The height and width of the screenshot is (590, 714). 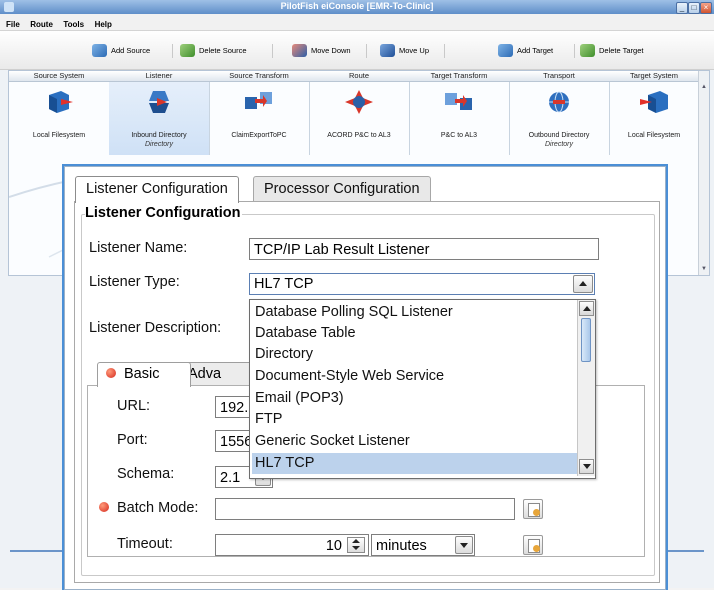 I want to click on dropdown-option: Generic Socket Listener, so click(x=414, y=441).